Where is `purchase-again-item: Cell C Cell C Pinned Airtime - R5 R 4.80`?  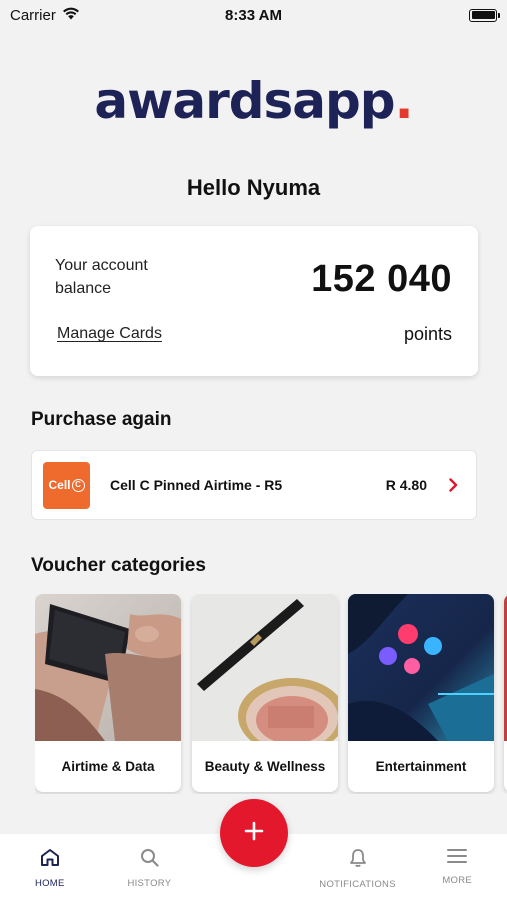
purchase-again-item: Cell C Cell C Pinned Airtime - R5 R 4.80 is located at coordinates (254, 485).